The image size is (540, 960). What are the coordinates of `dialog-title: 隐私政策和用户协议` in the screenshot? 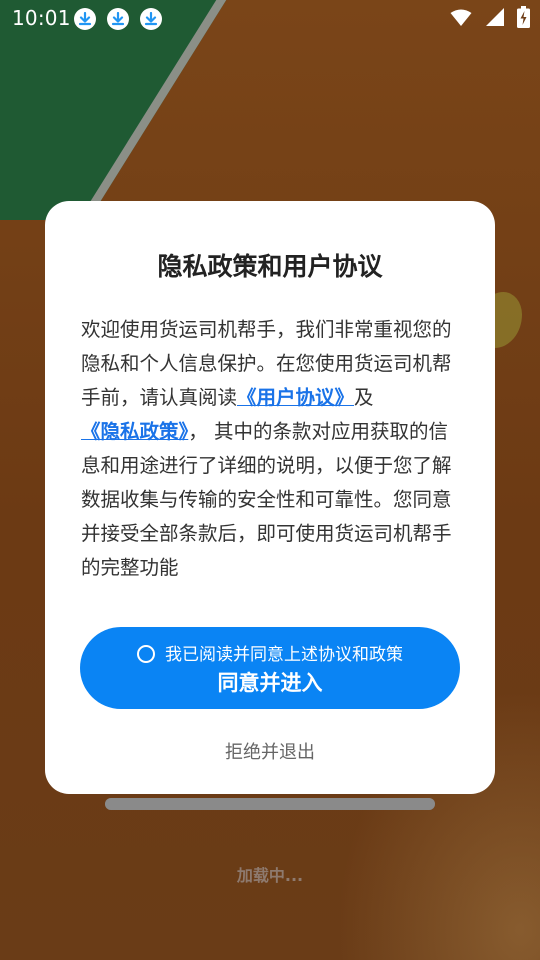 It's located at (270, 266).